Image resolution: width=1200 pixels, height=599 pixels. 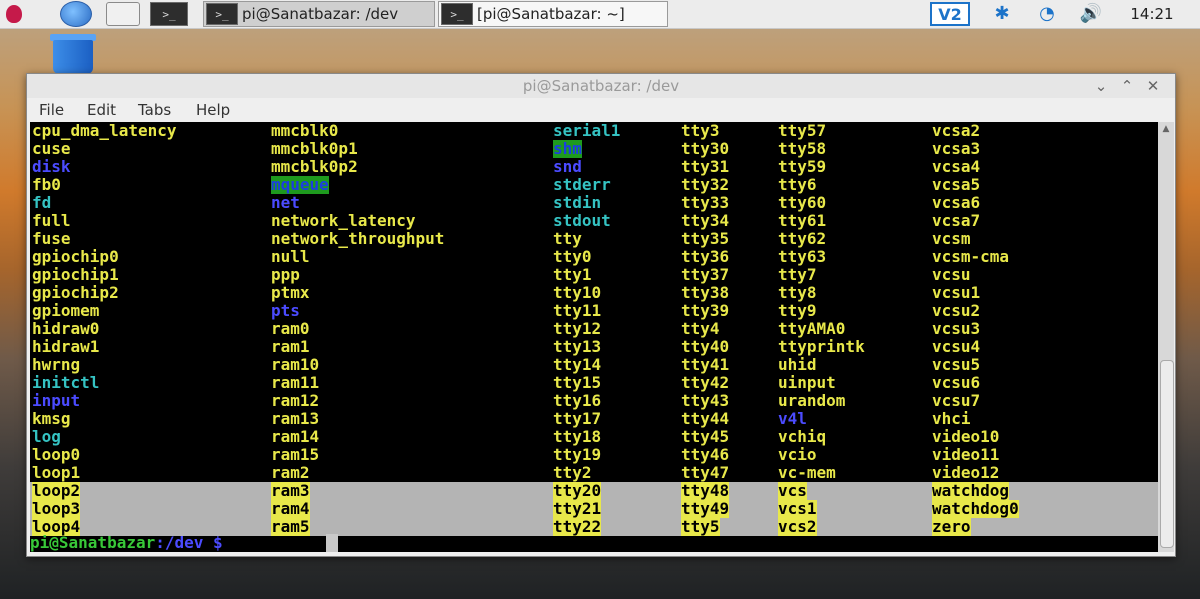 What do you see at coordinates (314, 148) in the screenshot?
I see `dev-entry: mmcblk0p1` at bounding box center [314, 148].